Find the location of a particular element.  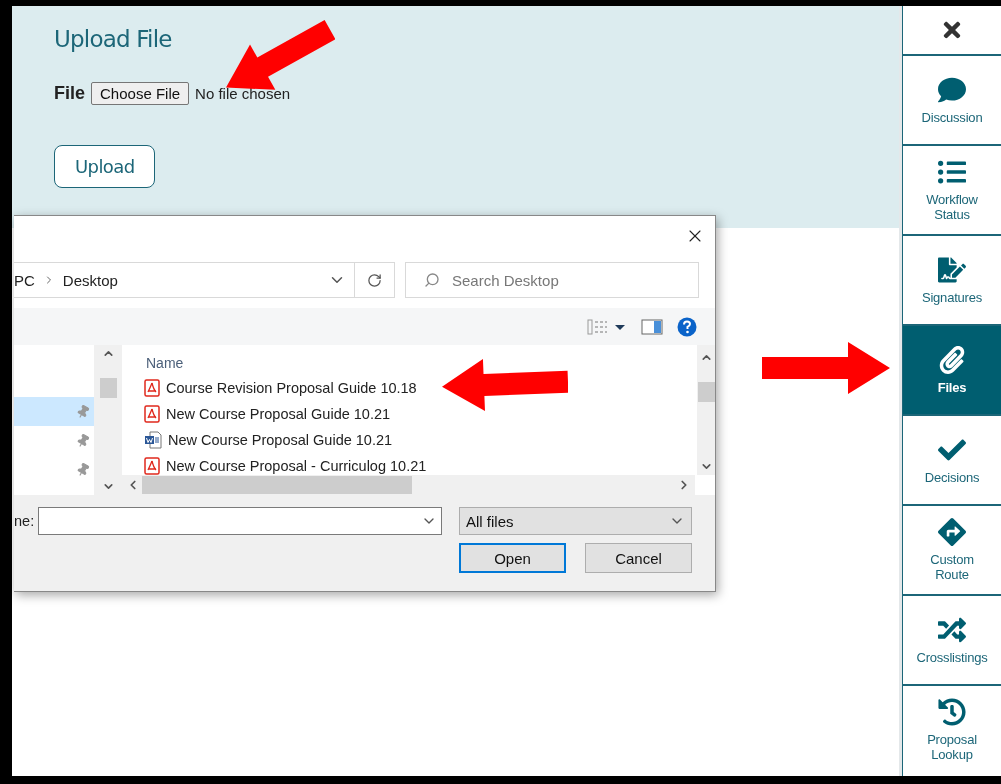

nav-item is located at coordinates (54, 411).